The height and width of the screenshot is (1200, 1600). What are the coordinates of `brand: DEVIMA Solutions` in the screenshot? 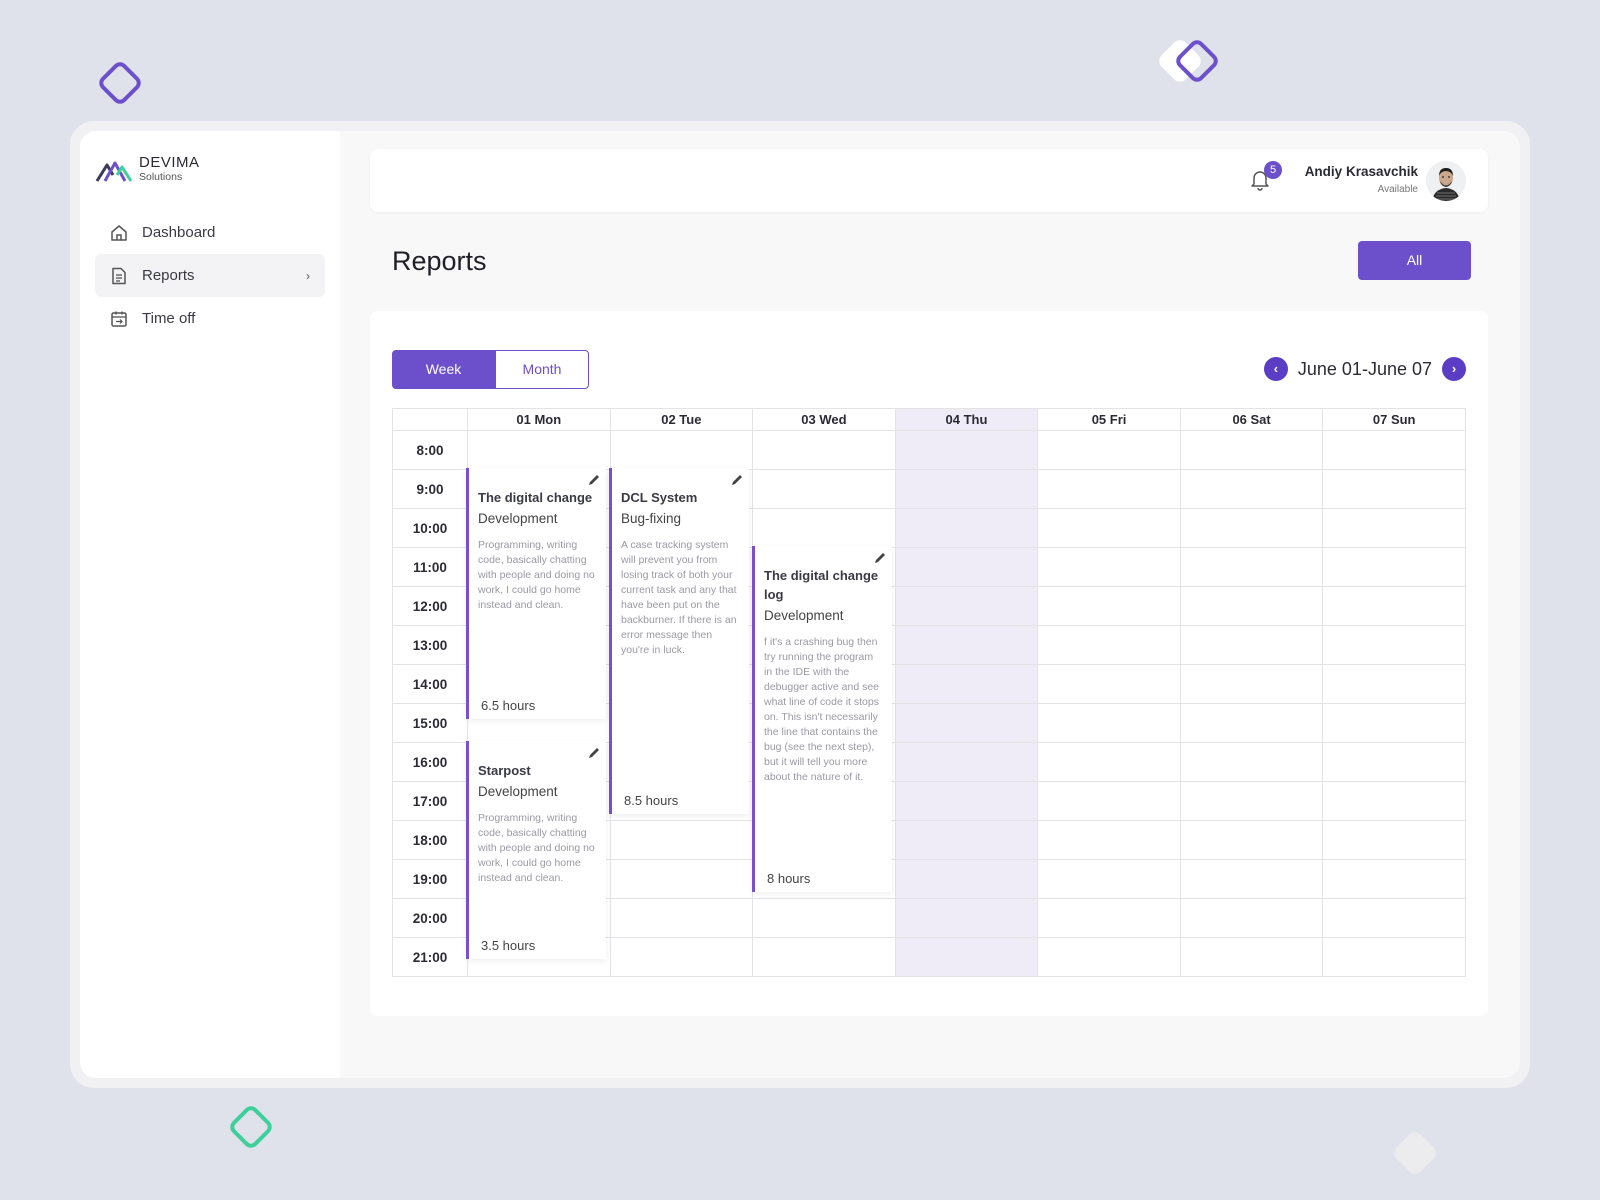 It's located at (210, 169).